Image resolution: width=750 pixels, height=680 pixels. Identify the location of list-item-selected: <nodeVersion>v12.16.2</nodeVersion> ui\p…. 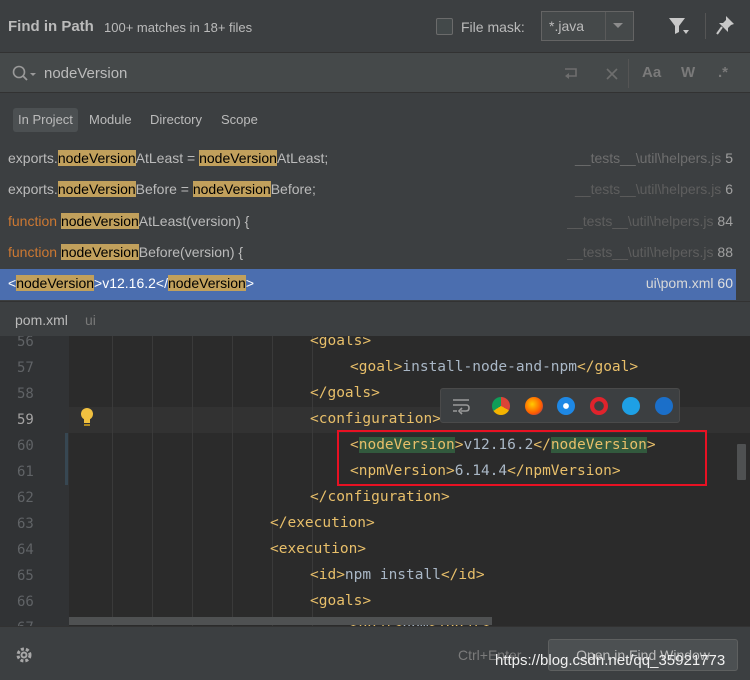
(368, 284).